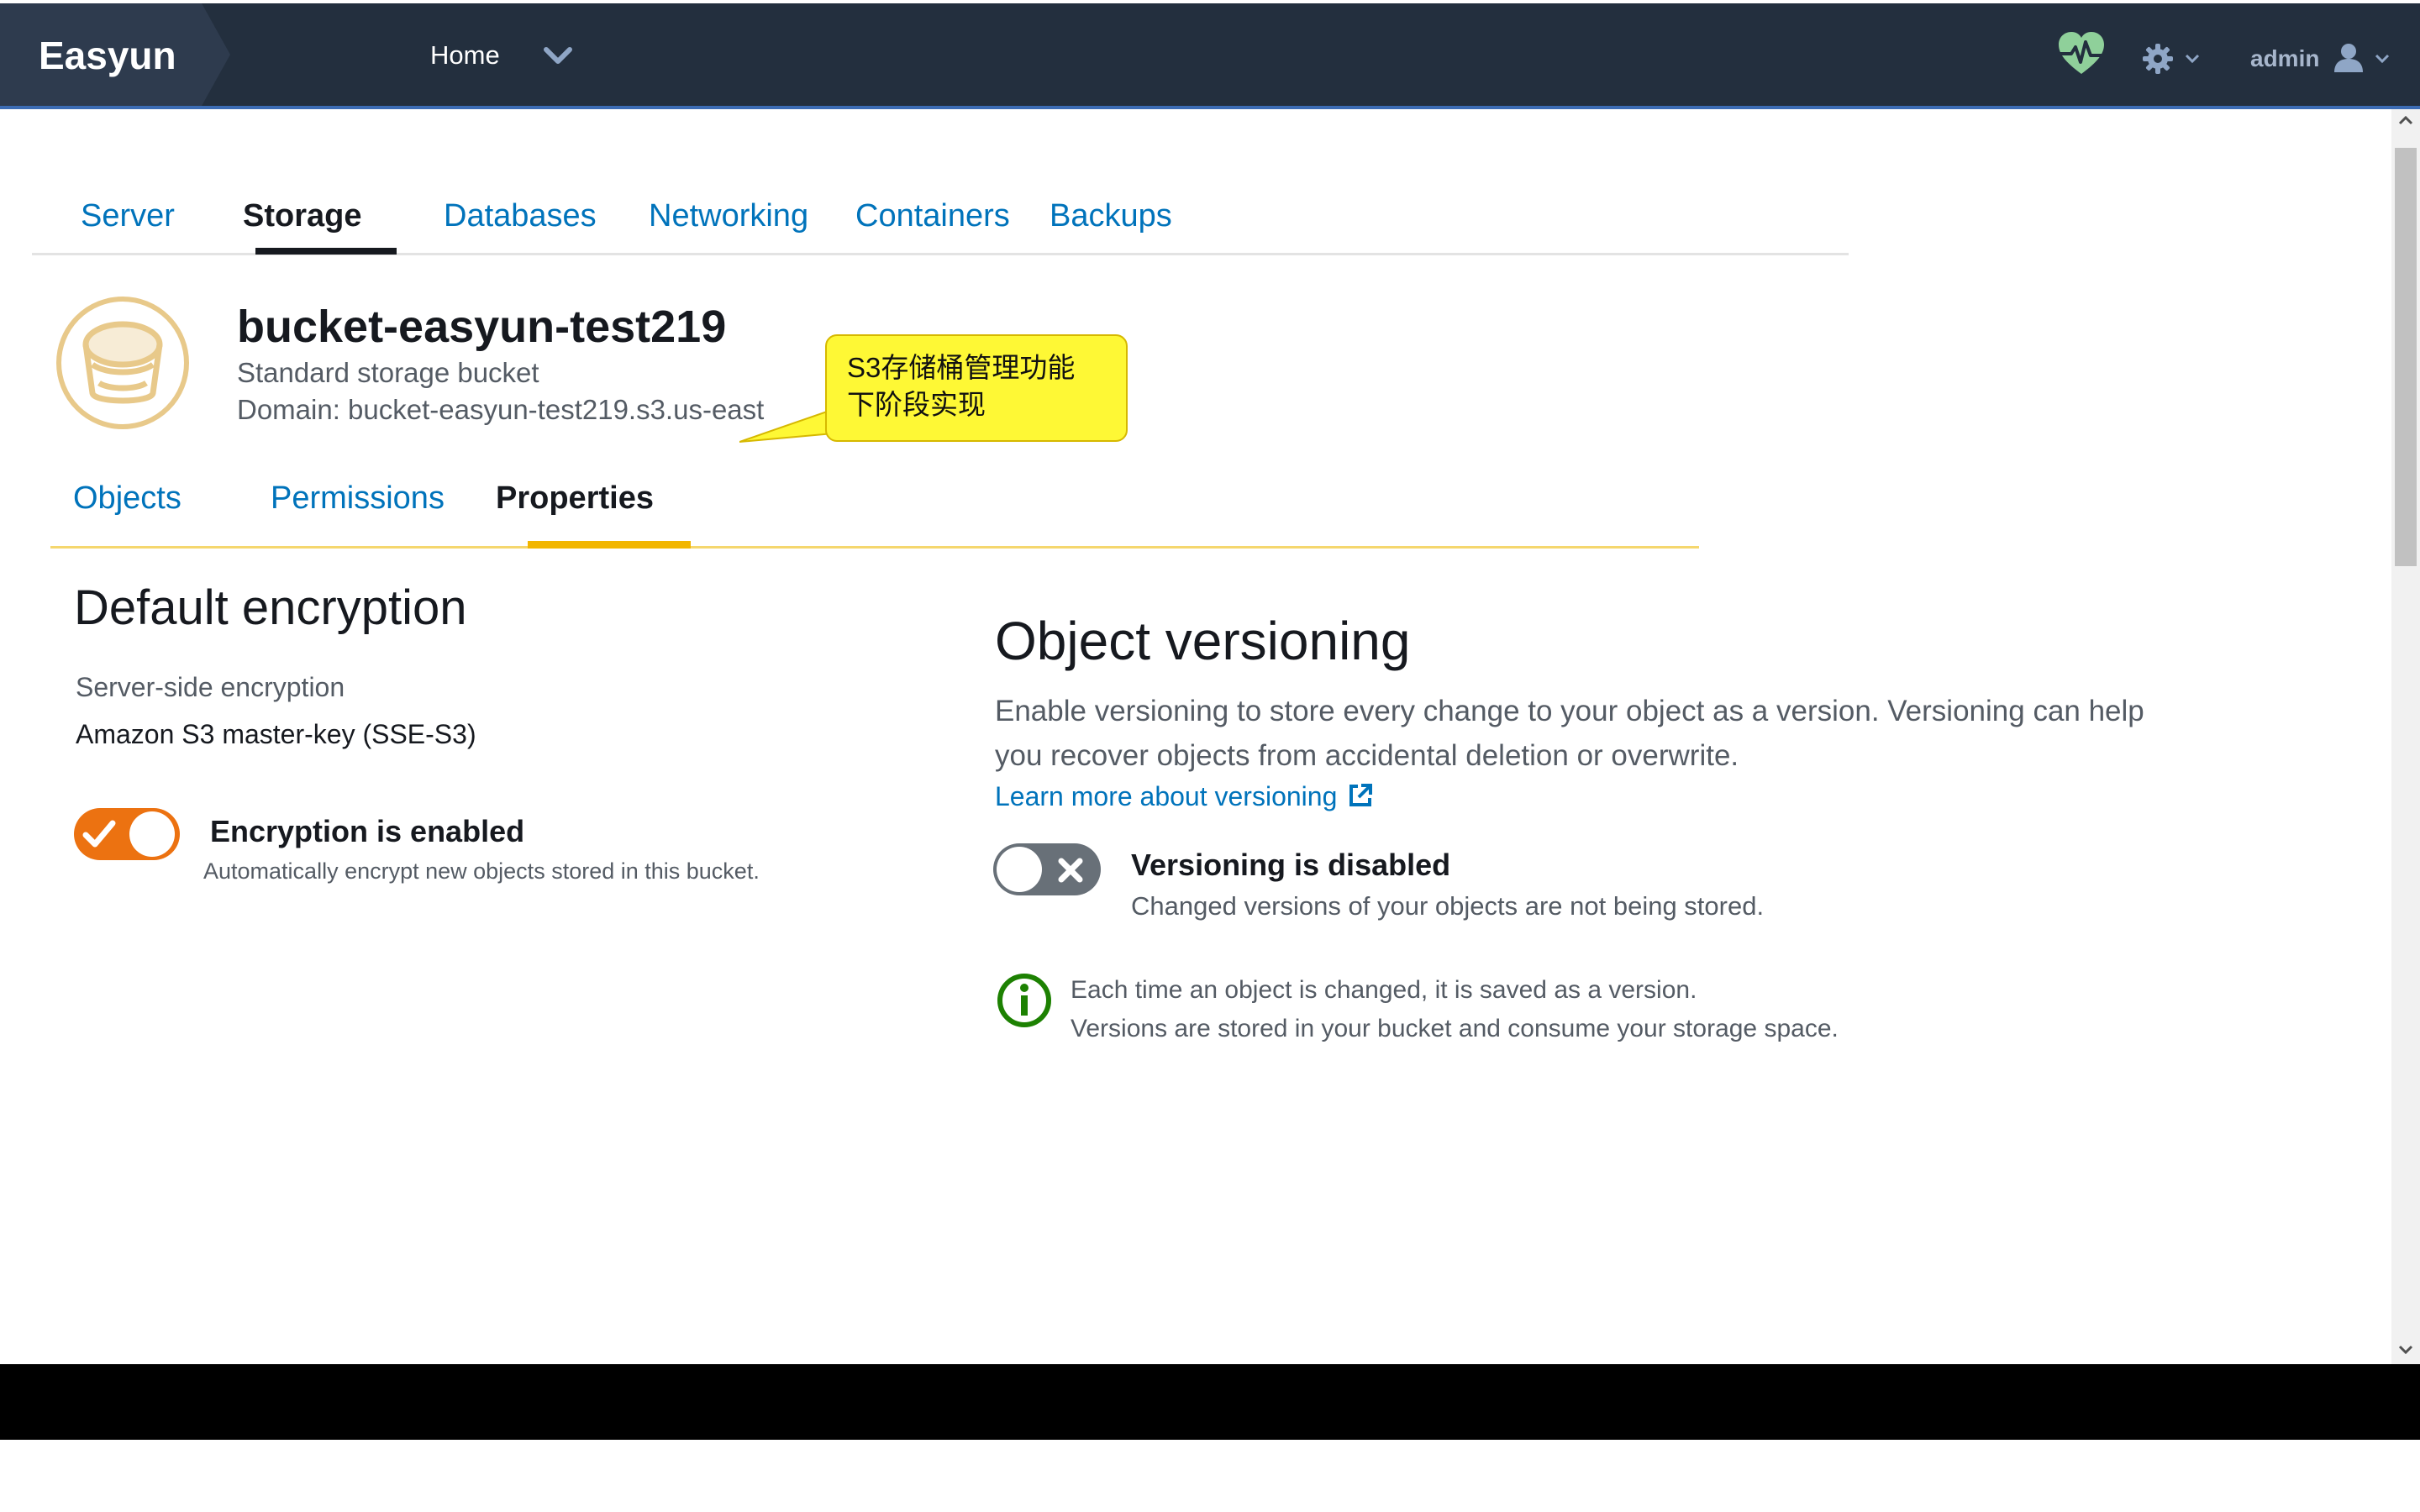 The height and width of the screenshot is (1512, 2420). I want to click on health-icon, so click(2082, 53).